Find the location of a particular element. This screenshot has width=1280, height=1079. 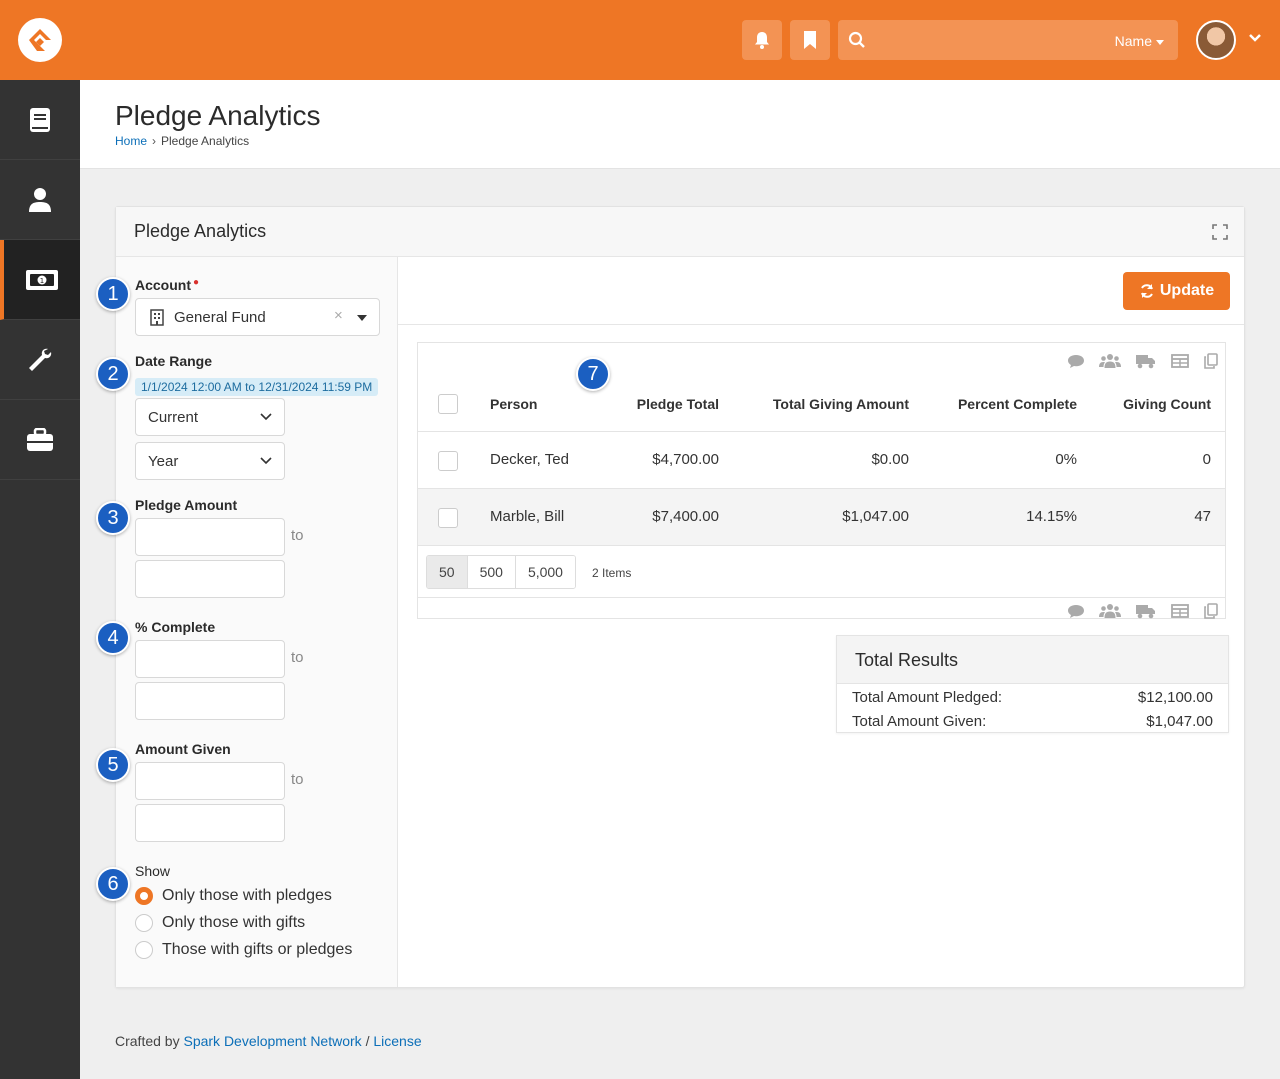

book-icon is located at coordinates (40, 119).